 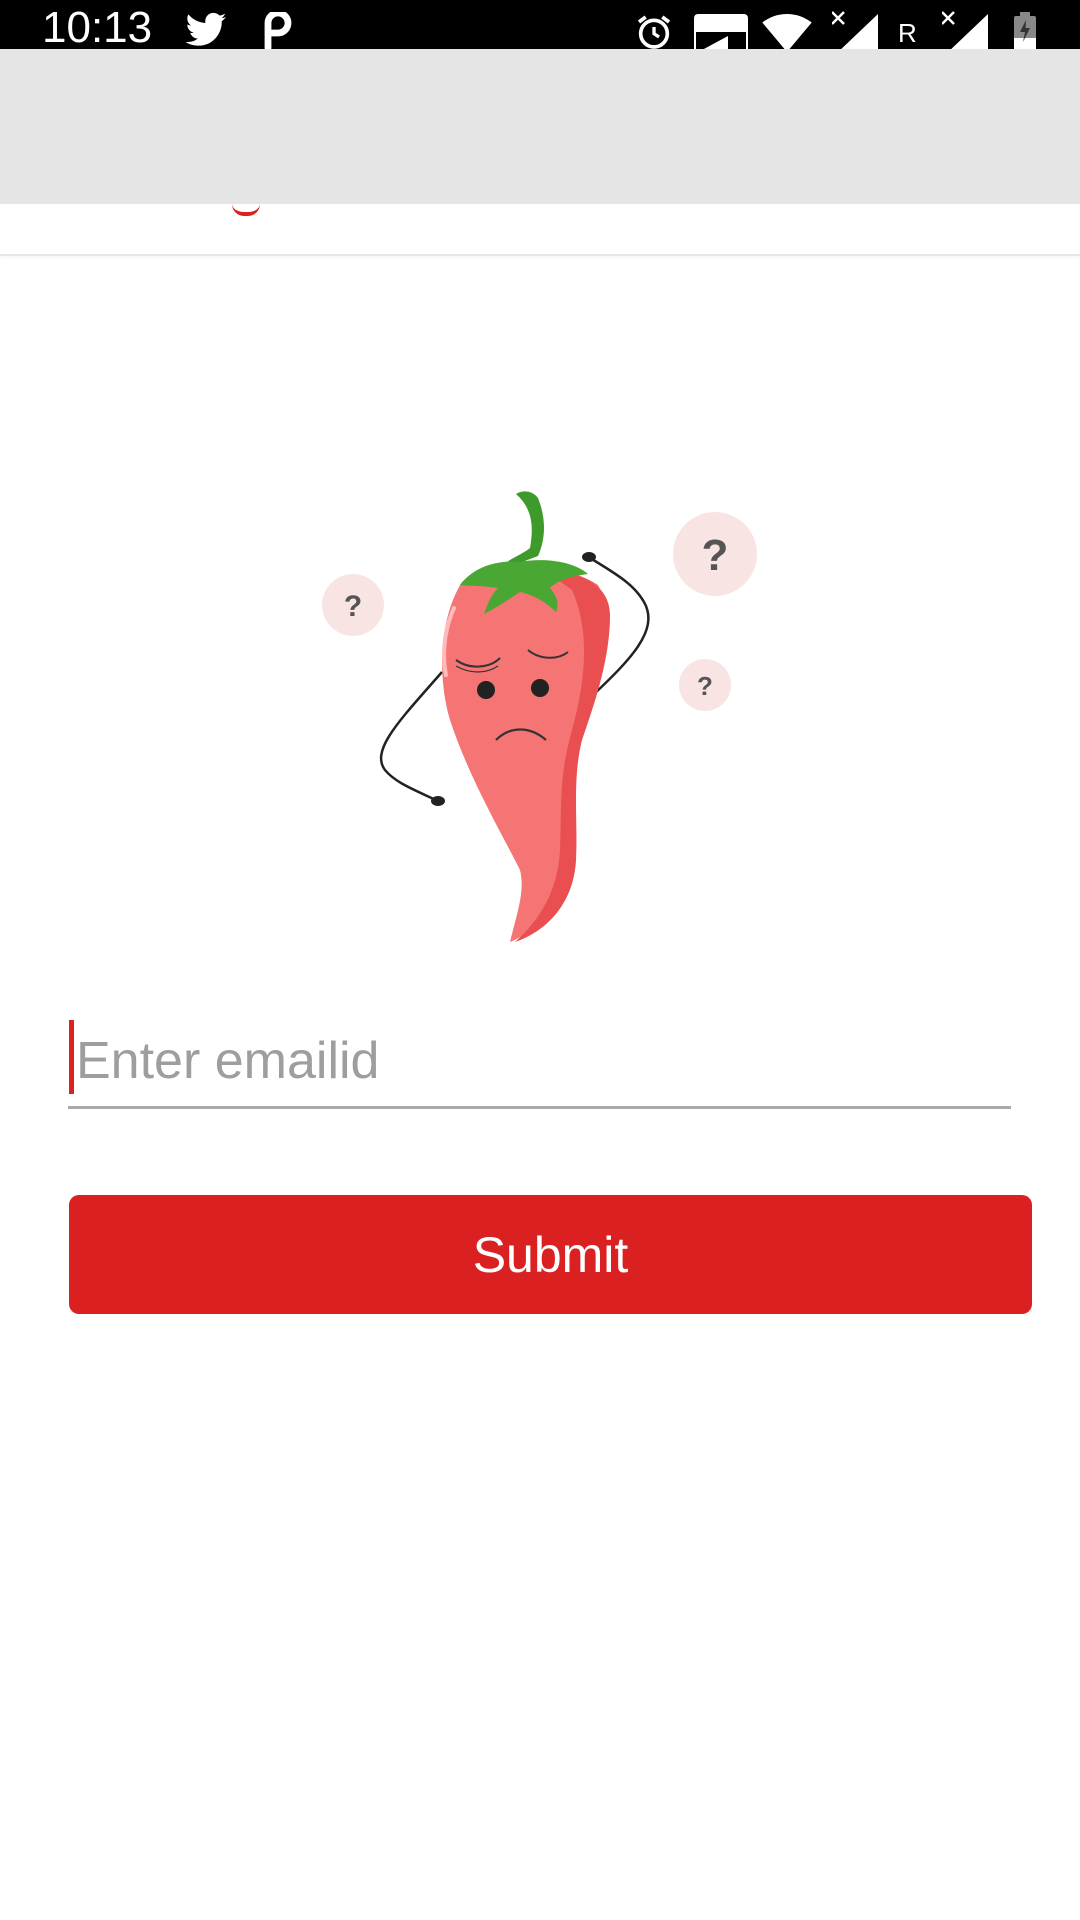 I want to click on p-app-icon, so click(x=278, y=31).